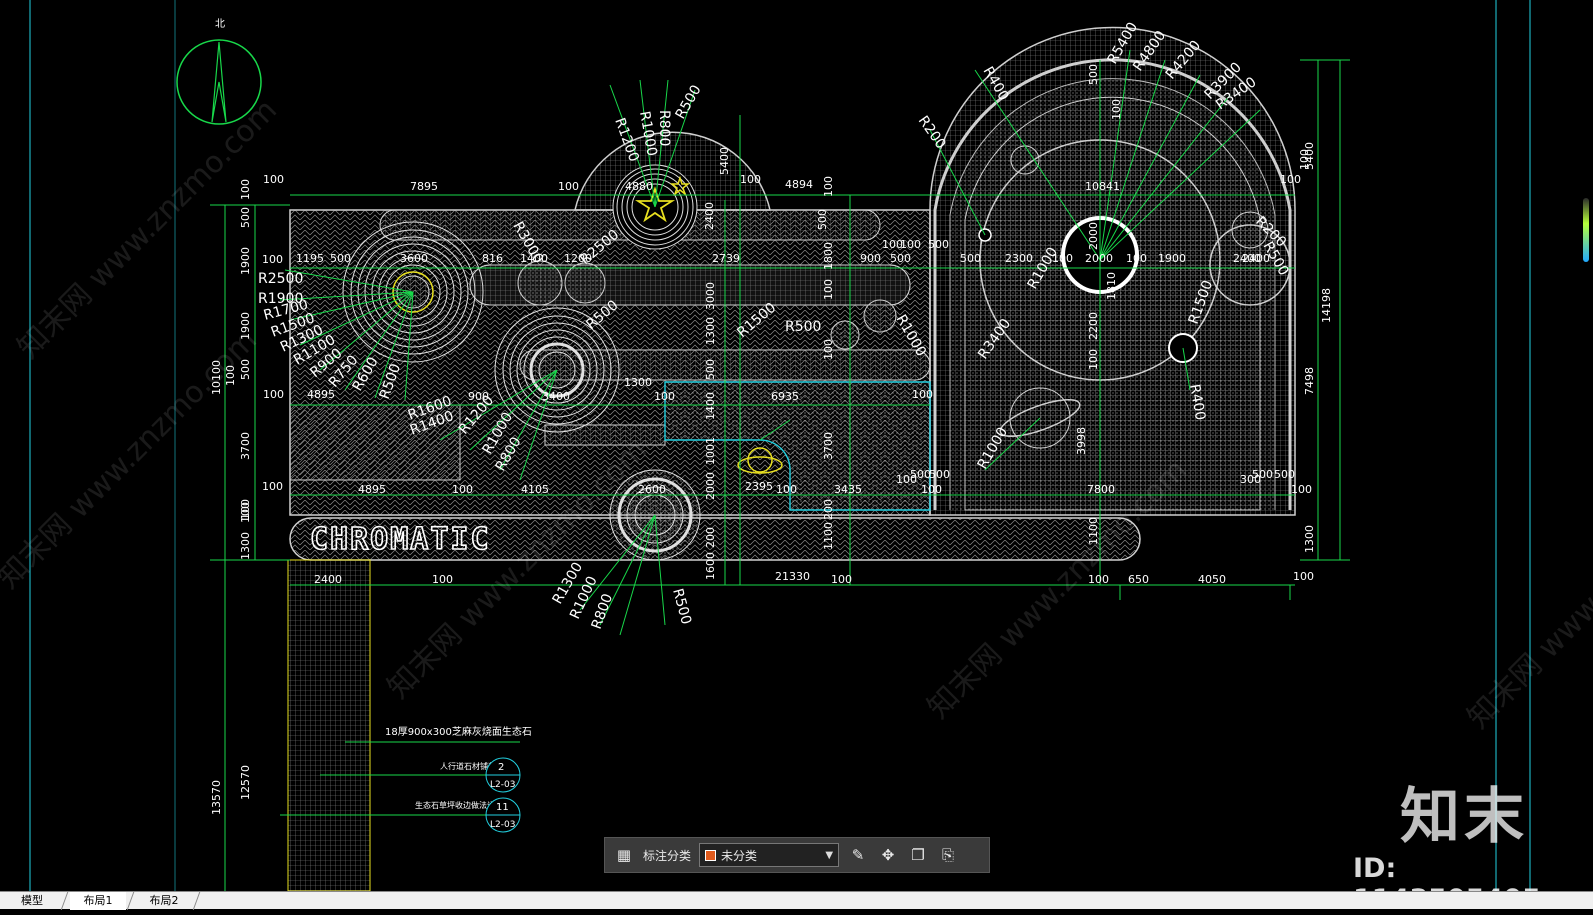  What do you see at coordinates (1081, 441) in the screenshot?
I see `dimension-label: 3998` at bounding box center [1081, 441].